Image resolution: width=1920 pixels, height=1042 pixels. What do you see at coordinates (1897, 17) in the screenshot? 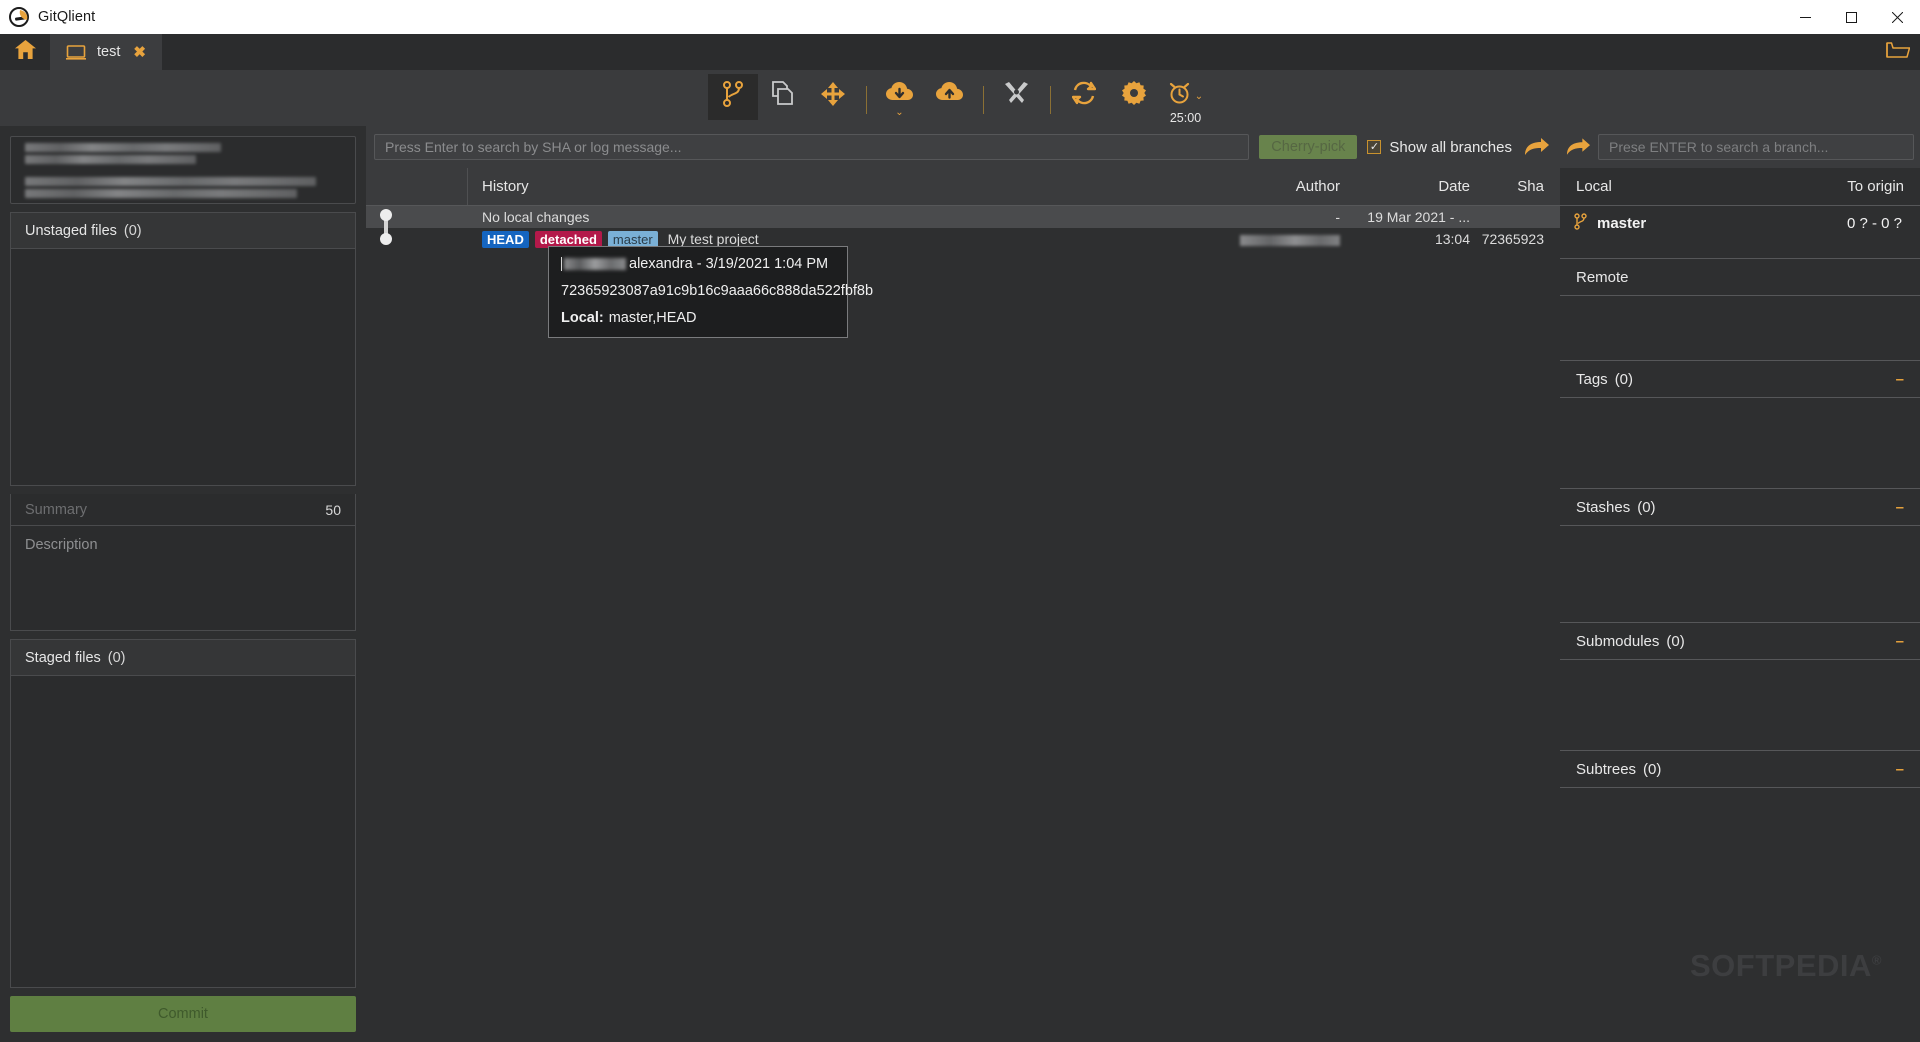
I see `close-button` at bounding box center [1897, 17].